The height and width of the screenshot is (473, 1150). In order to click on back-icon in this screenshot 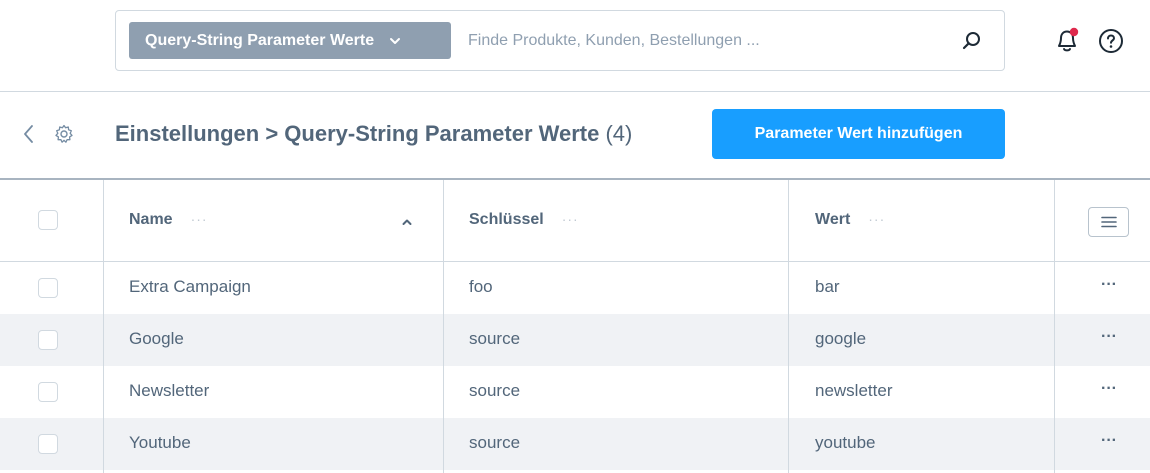, I will do `click(29, 134)`.